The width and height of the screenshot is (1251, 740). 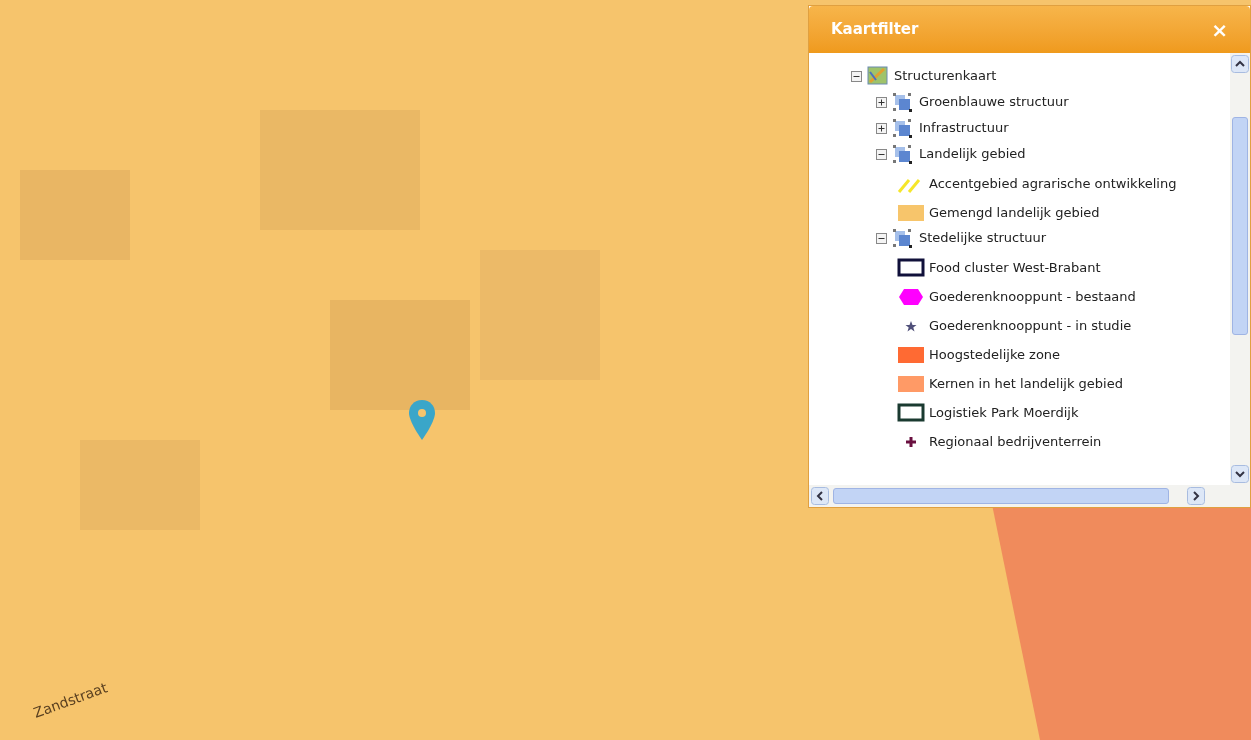 What do you see at coordinates (964, 128) in the screenshot?
I see `layer-label: Infrastructuur` at bounding box center [964, 128].